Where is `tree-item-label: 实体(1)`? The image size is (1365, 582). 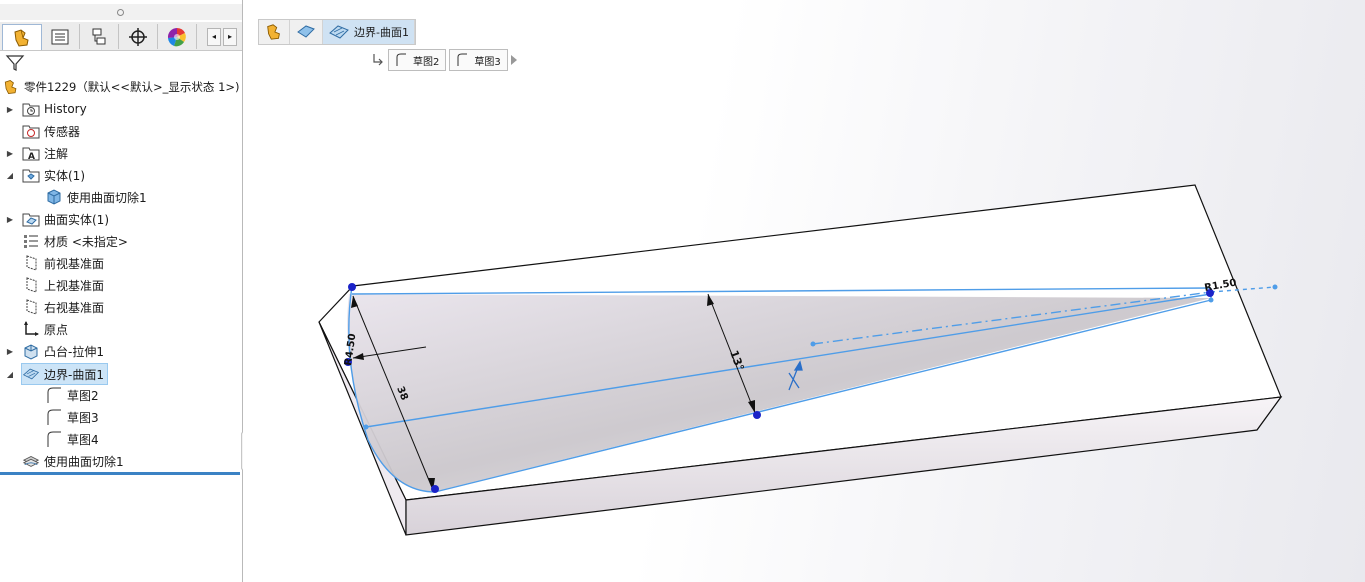
tree-item-label: 实体(1) is located at coordinates (64, 175).